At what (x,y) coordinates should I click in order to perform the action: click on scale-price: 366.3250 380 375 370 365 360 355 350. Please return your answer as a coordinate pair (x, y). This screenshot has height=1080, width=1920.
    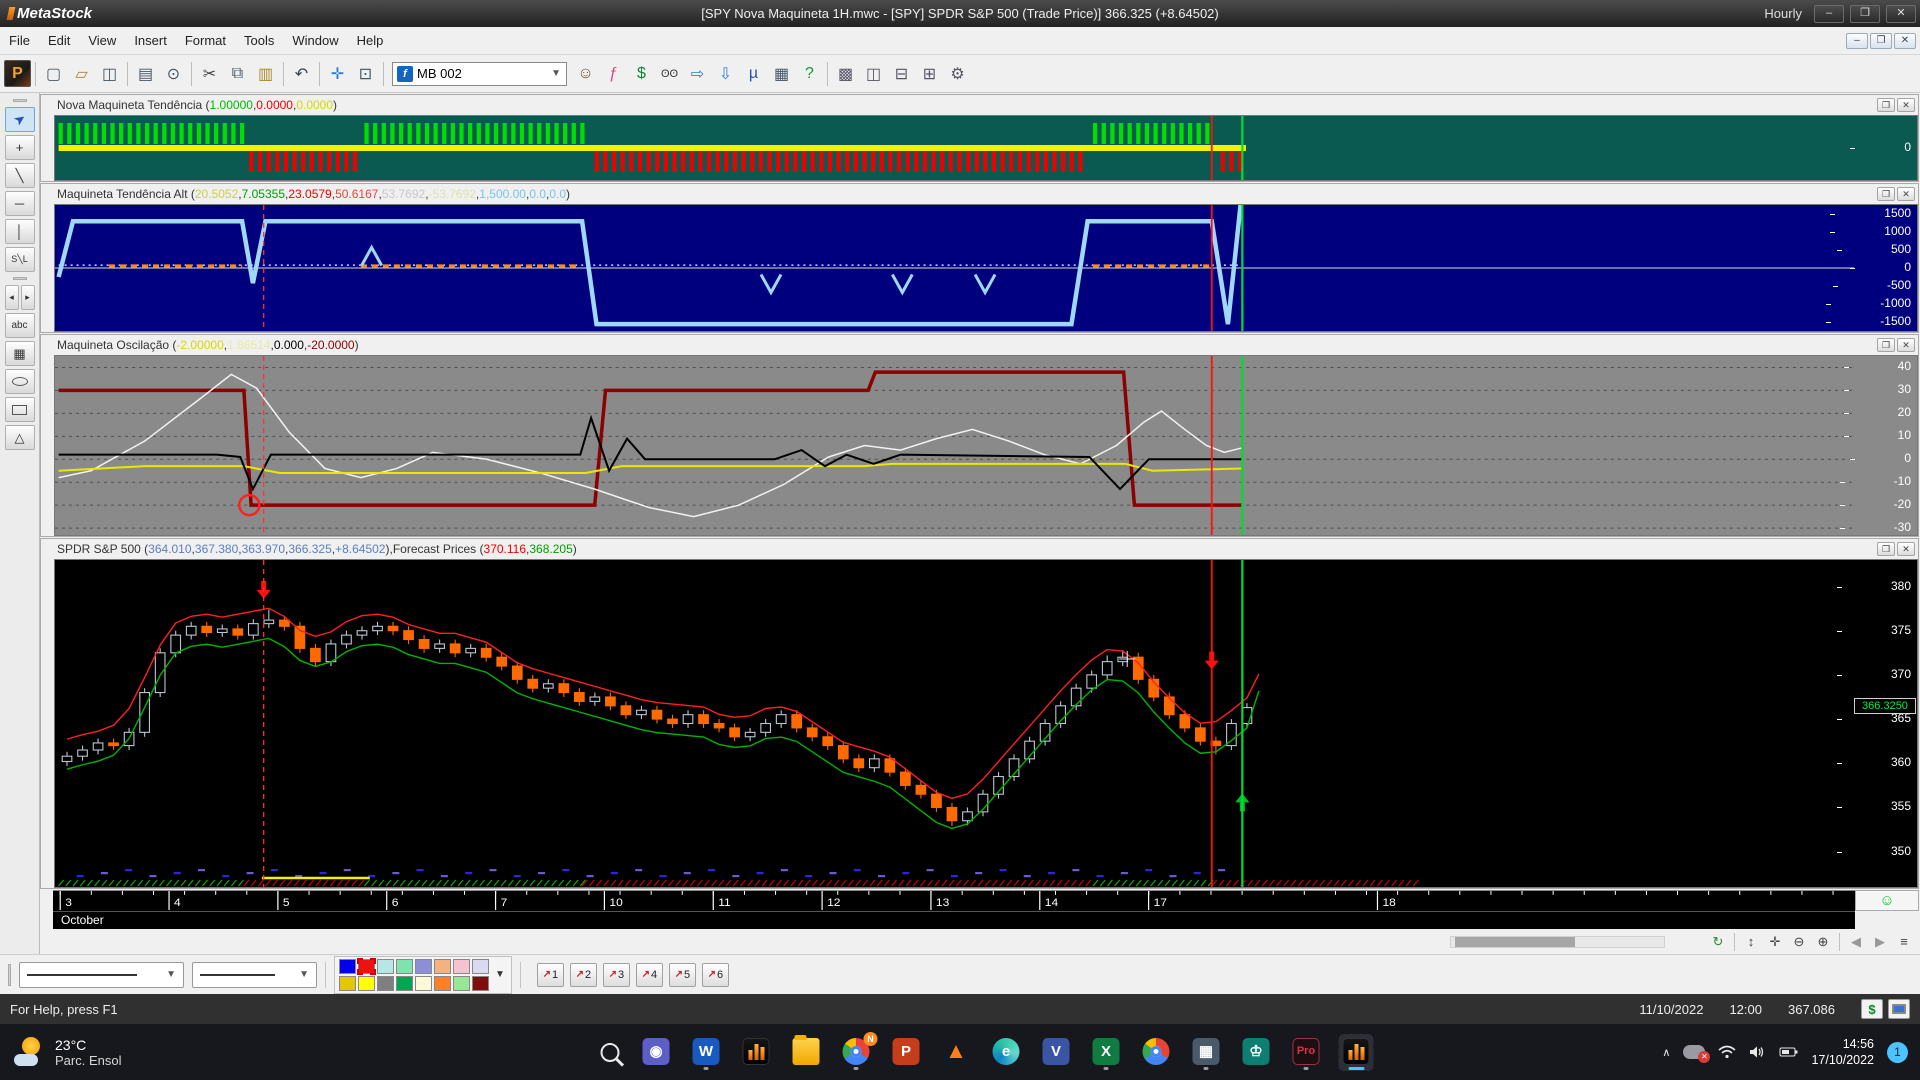
    Looking at the image, I should click on (1877, 723).